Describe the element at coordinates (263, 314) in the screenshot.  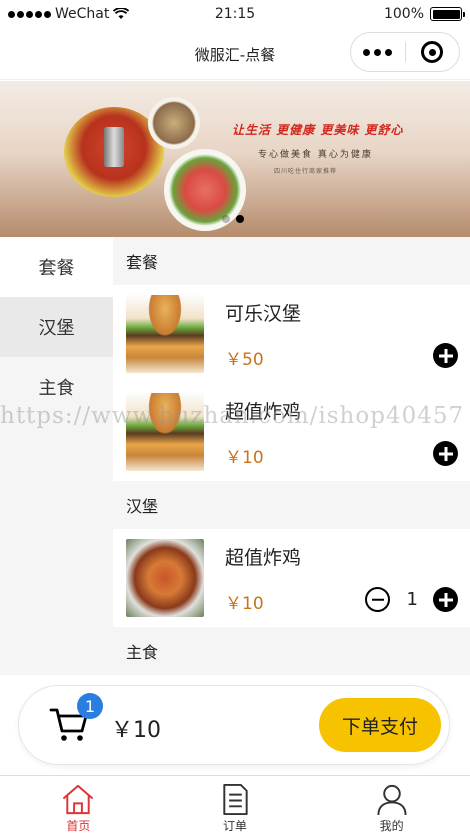
I see `product-name: 可乐汉堡` at that location.